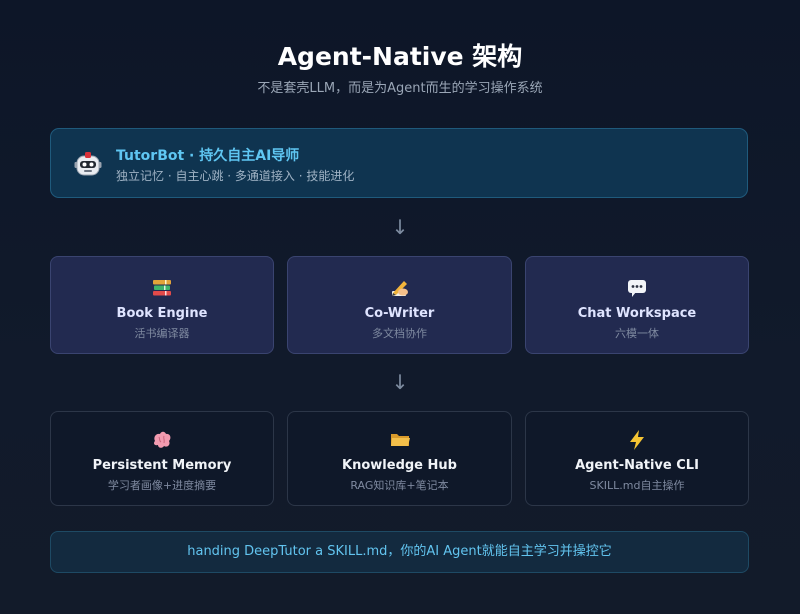  I want to click on foundation-card-knowledge-hub: Knowledge Hub RAG知识库+笔记本, so click(399, 458).